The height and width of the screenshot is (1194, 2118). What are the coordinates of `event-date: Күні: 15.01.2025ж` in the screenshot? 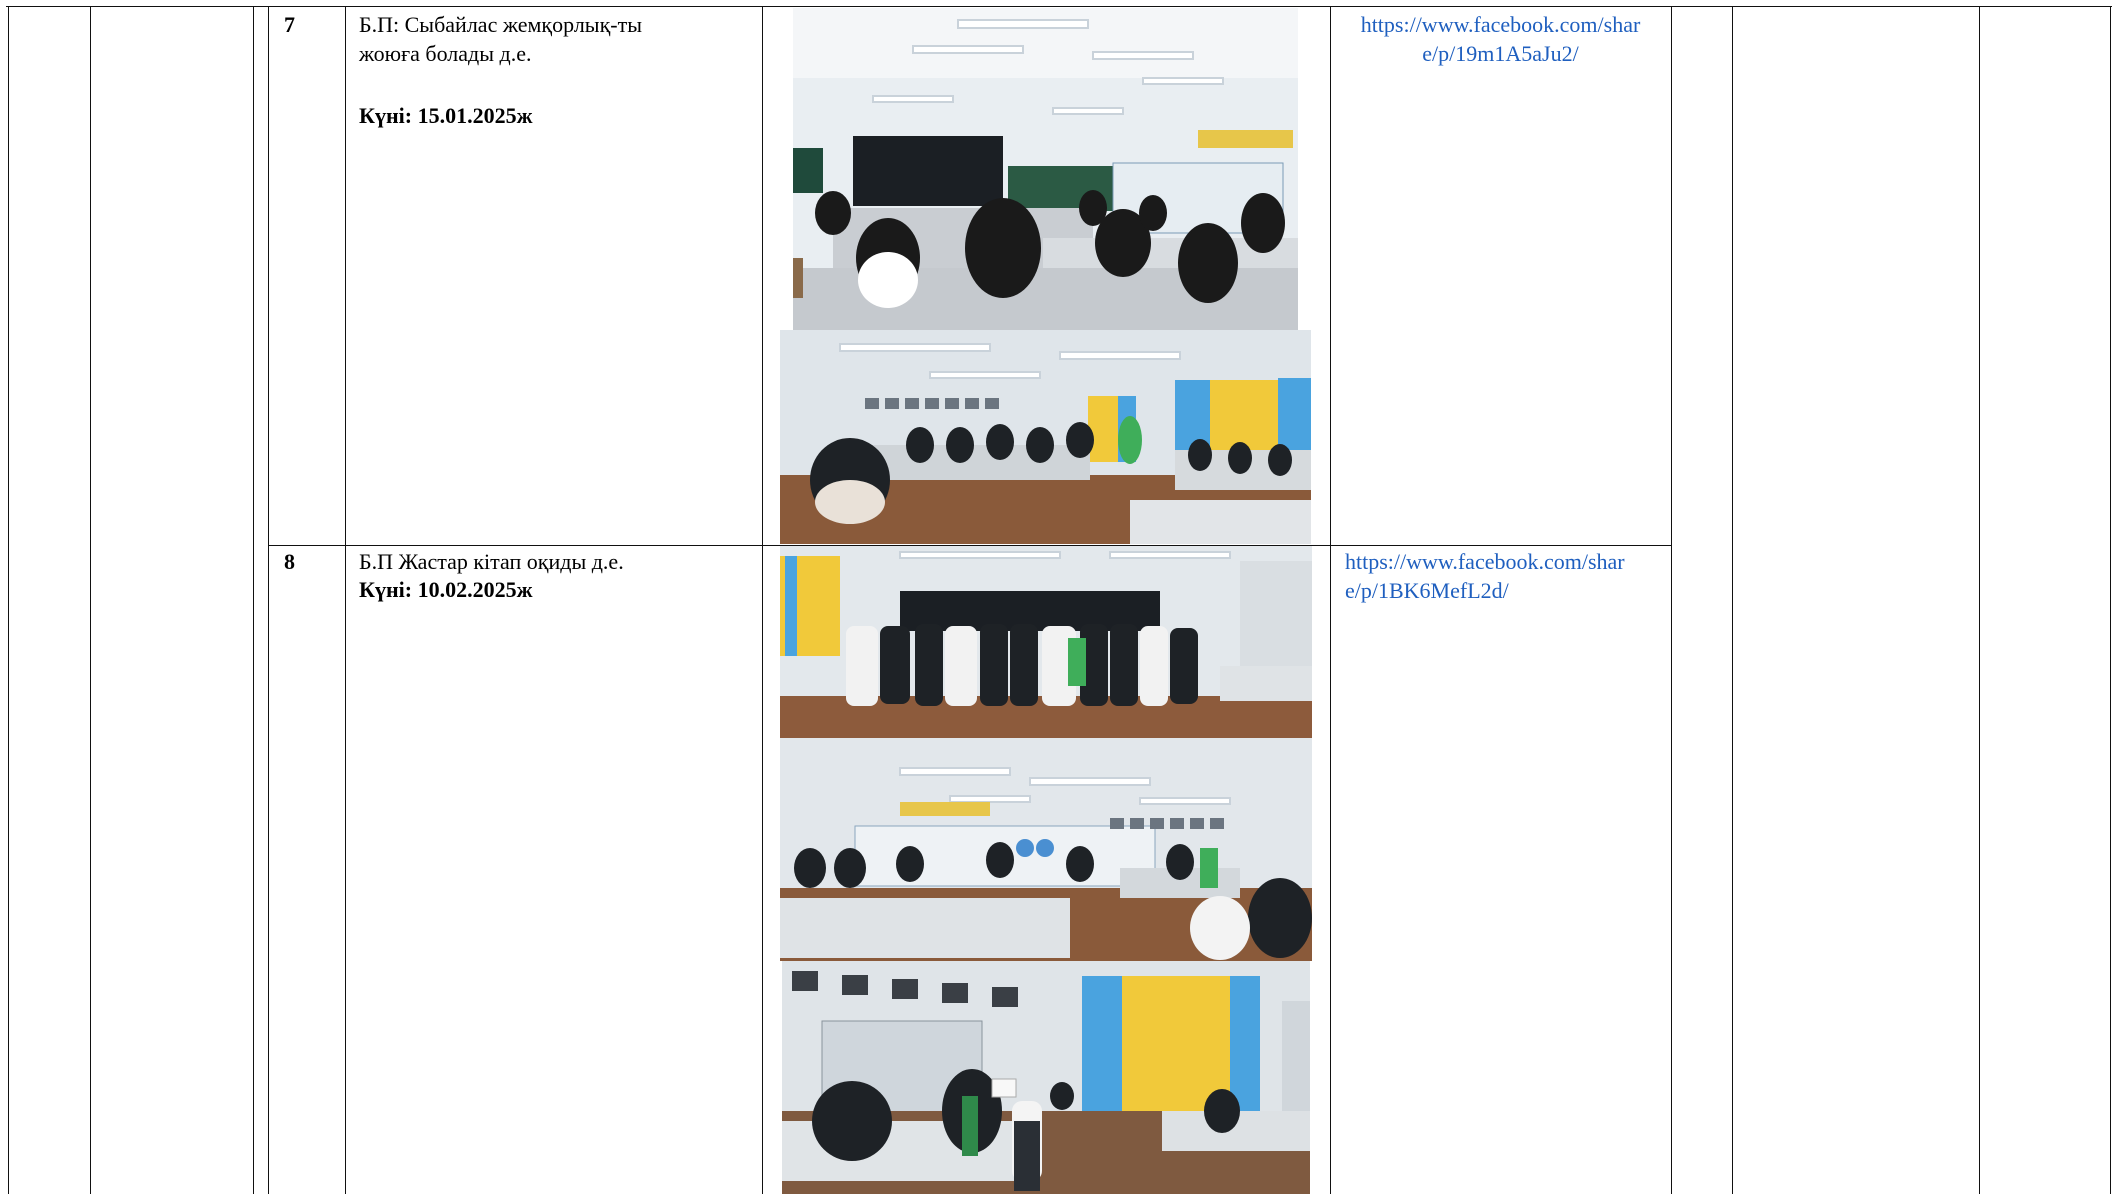 It's located at (446, 115).